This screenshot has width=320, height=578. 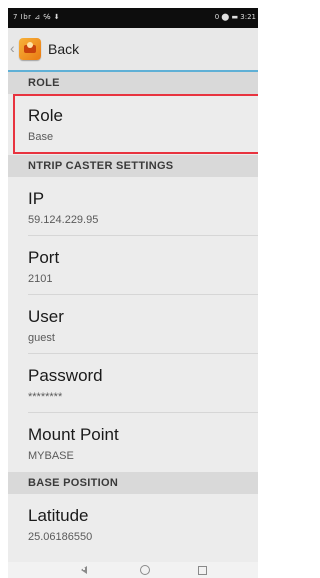 I want to click on setting-item-mount-point: Mount Point MYBASE, so click(x=133, y=442).